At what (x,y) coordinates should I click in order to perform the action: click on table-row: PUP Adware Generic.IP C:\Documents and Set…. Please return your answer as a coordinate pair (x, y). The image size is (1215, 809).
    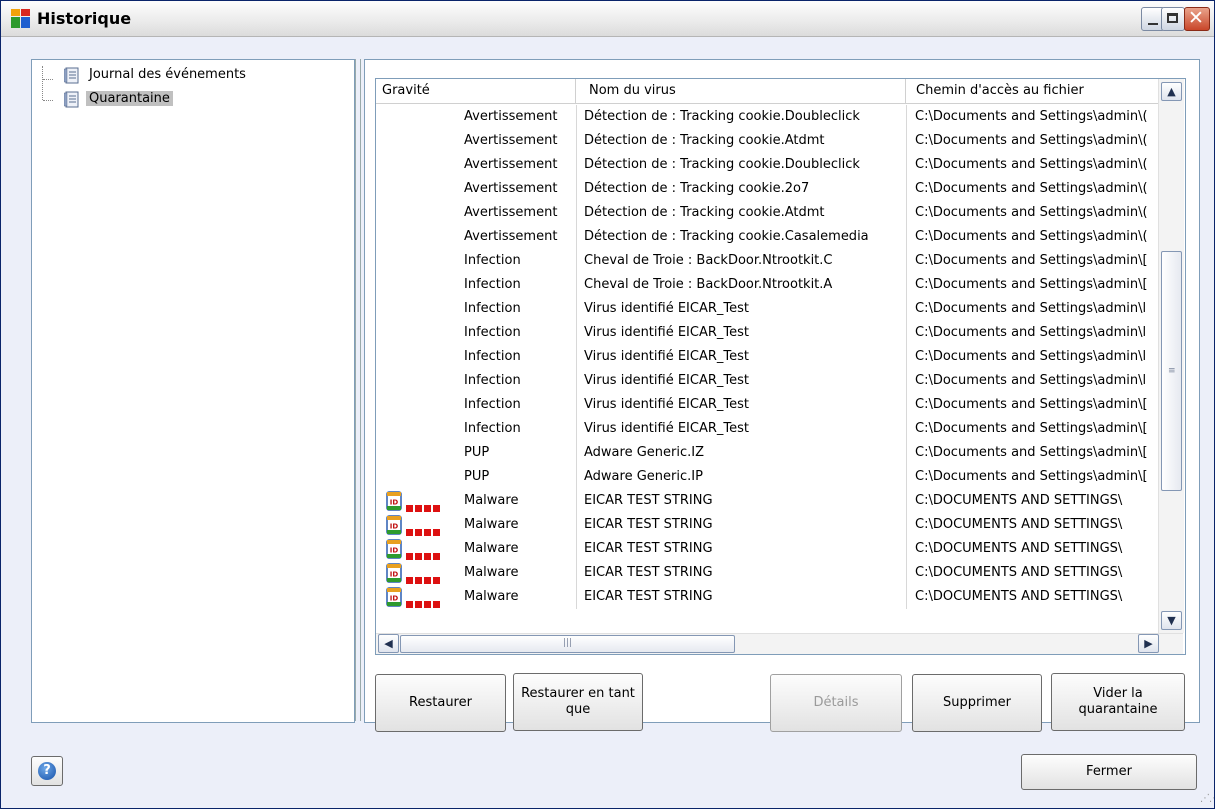
    Looking at the image, I should click on (767, 477).